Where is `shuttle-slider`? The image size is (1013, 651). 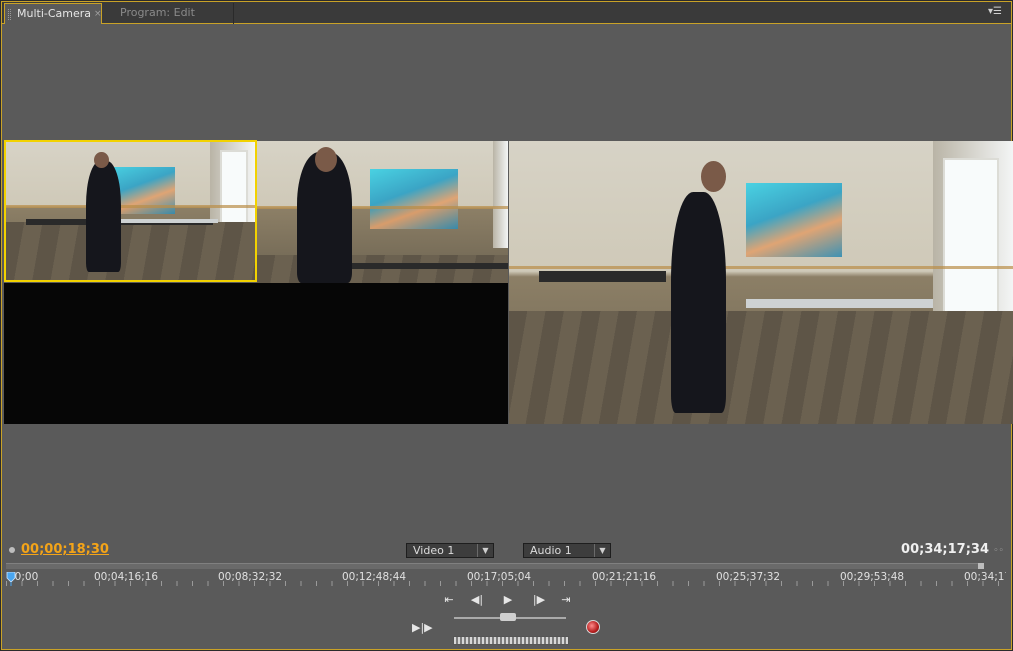
shuttle-slider is located at coordinates (510, 617).